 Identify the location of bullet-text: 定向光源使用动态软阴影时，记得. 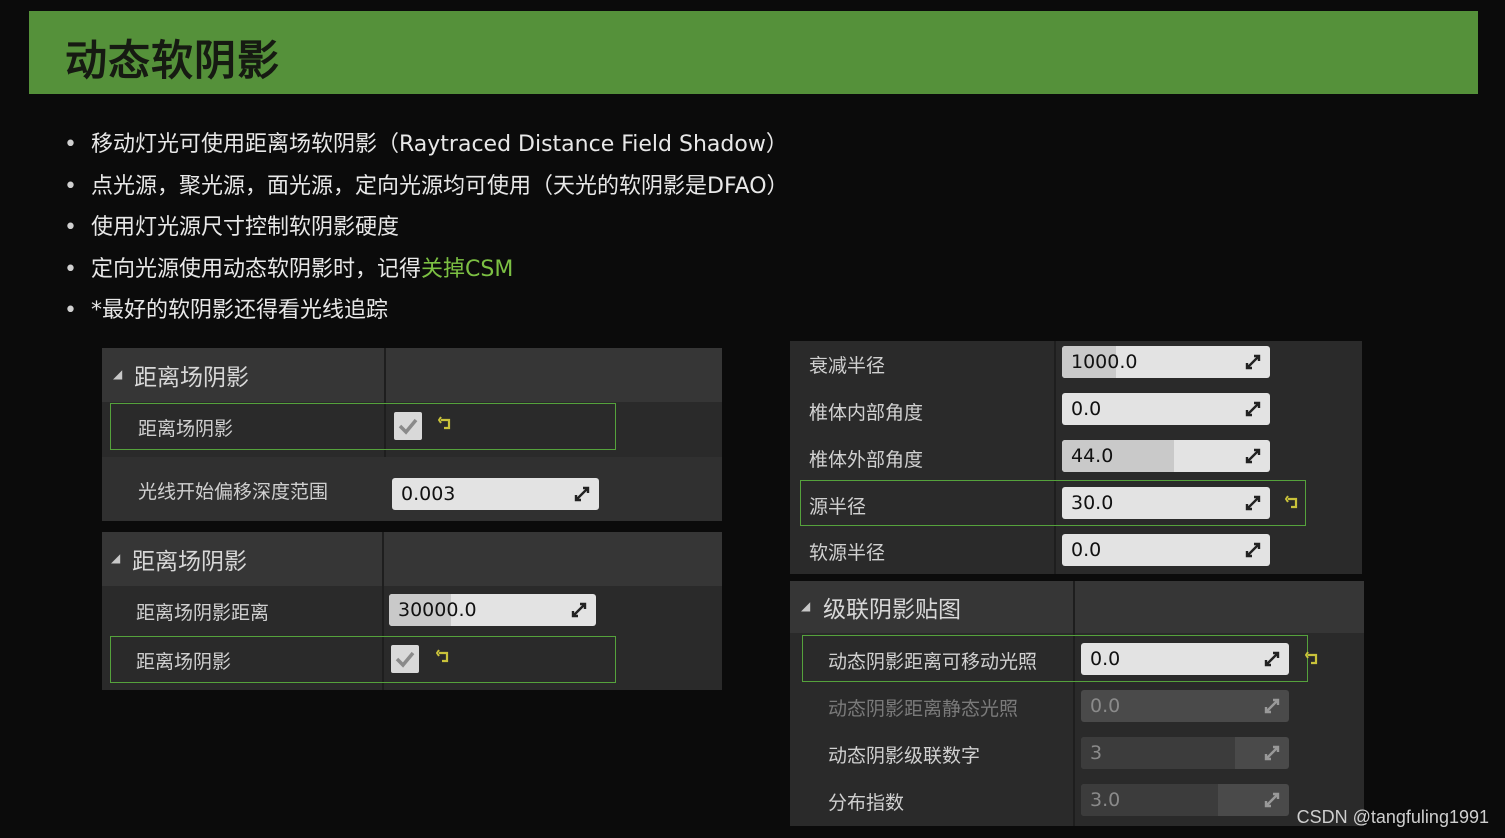
(256, 269).